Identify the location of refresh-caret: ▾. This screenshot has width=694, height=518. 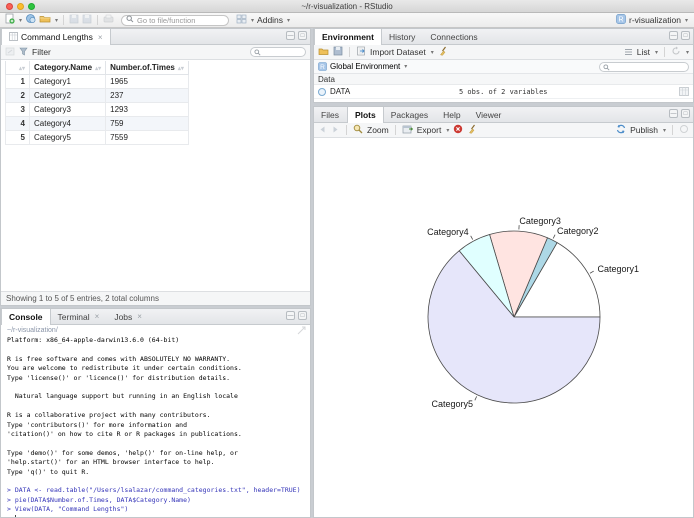
(687, 52).